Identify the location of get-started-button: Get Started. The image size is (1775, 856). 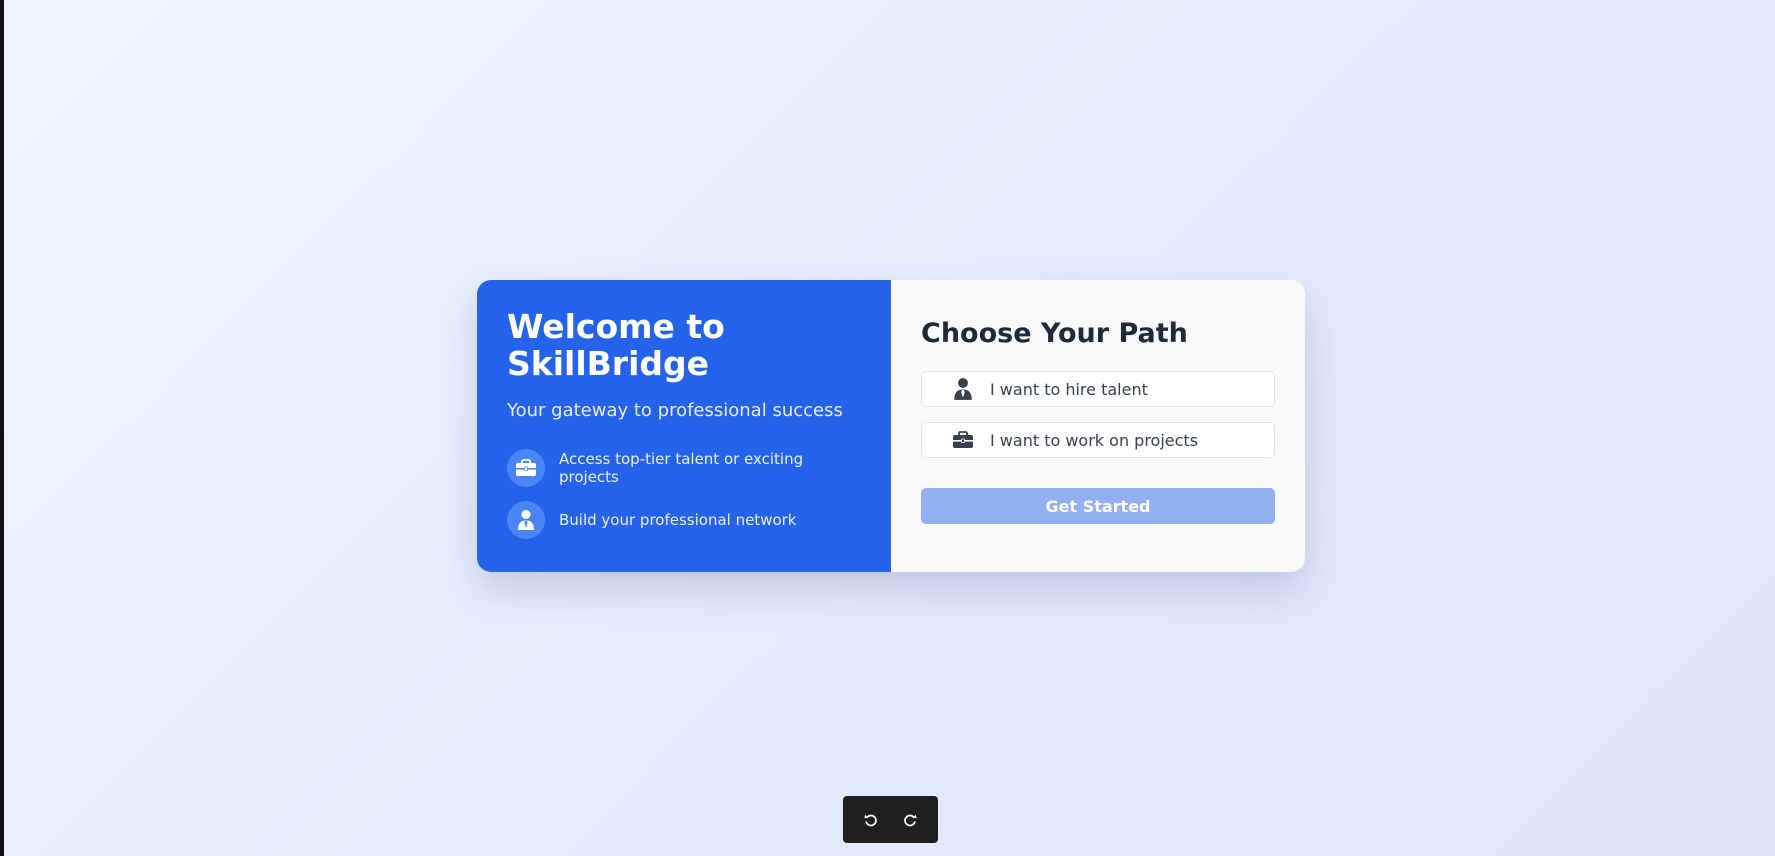
(1098, 506).